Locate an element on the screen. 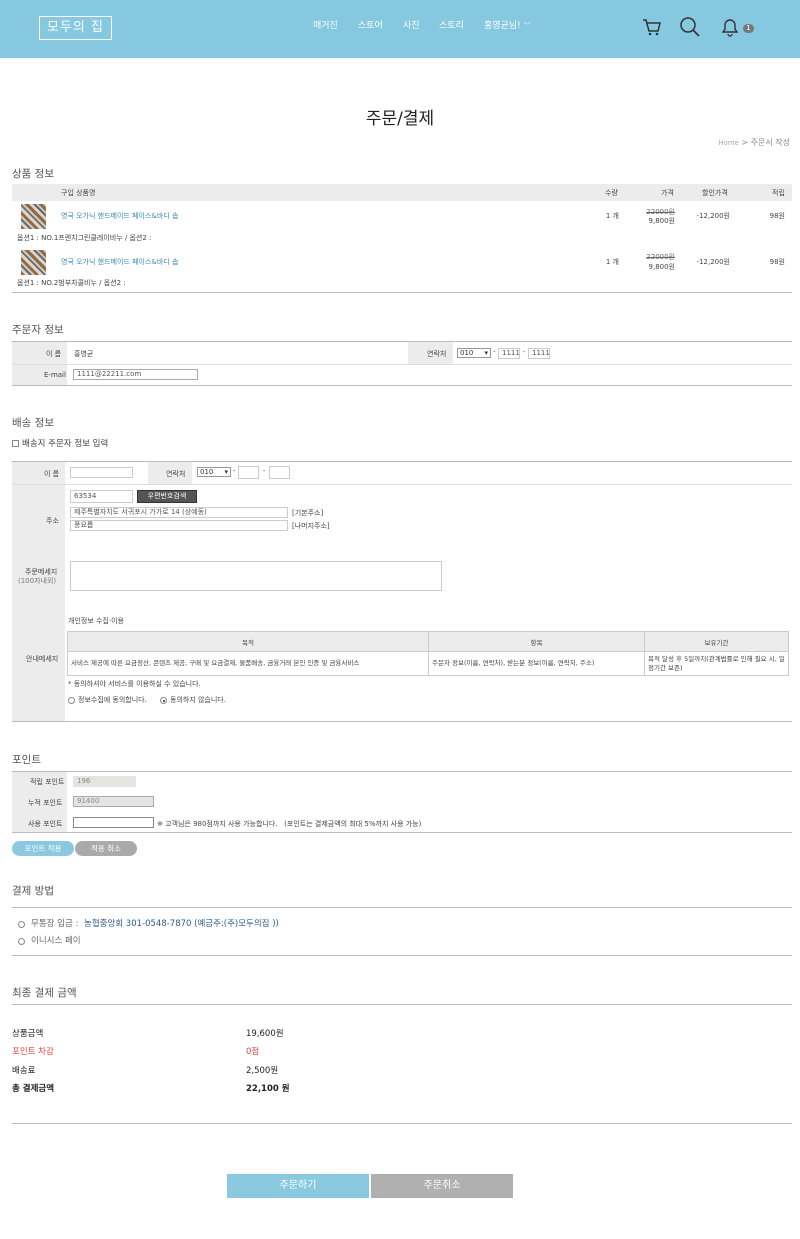 The image size is (800, 1239). bell-icon is located at coordinates (730, 27).